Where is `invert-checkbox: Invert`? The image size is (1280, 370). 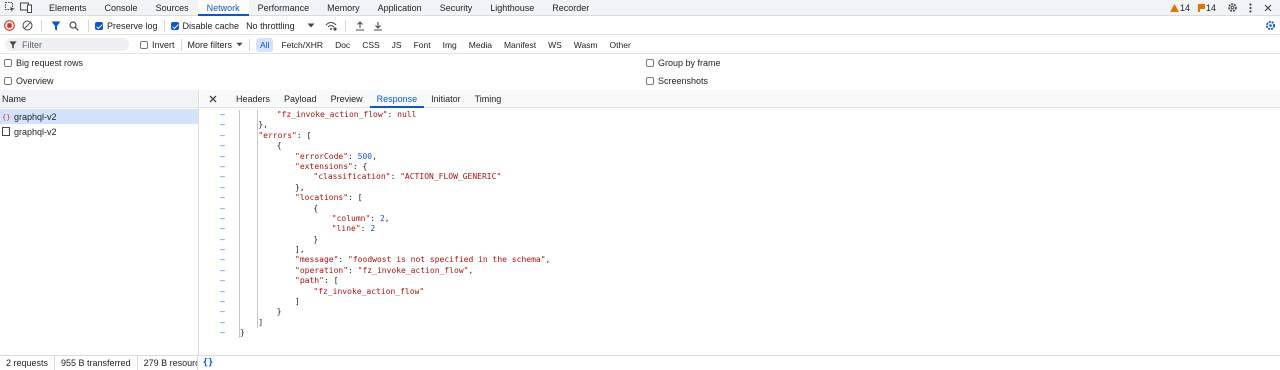 invert-checkbox: Invert is located at coordinates (157, 45).